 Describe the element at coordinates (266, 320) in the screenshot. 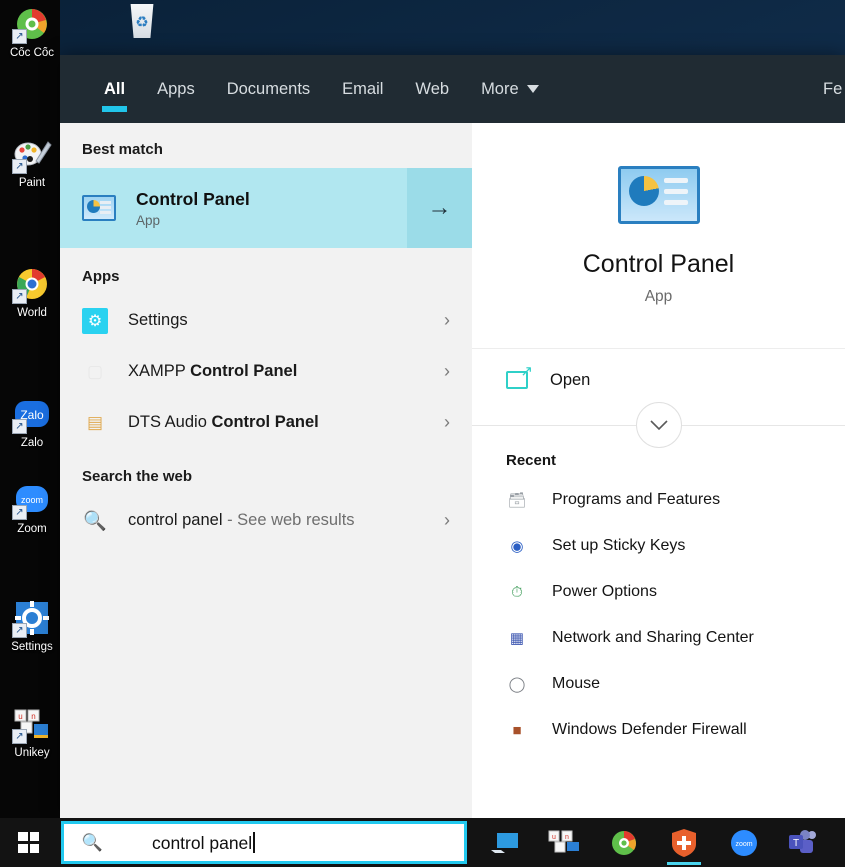

I see `result-item-settings: ⚙ Settings ›` at that location.